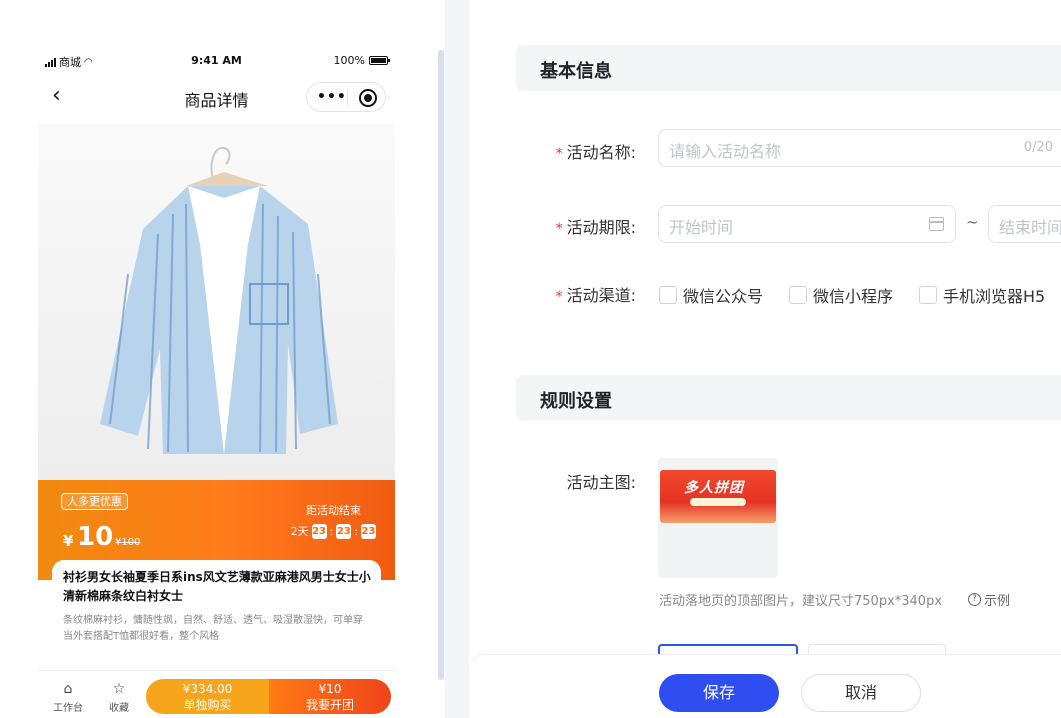 This screenshot has height=718, width=1061. I want to click on group-price: 10, so click(95, 537).